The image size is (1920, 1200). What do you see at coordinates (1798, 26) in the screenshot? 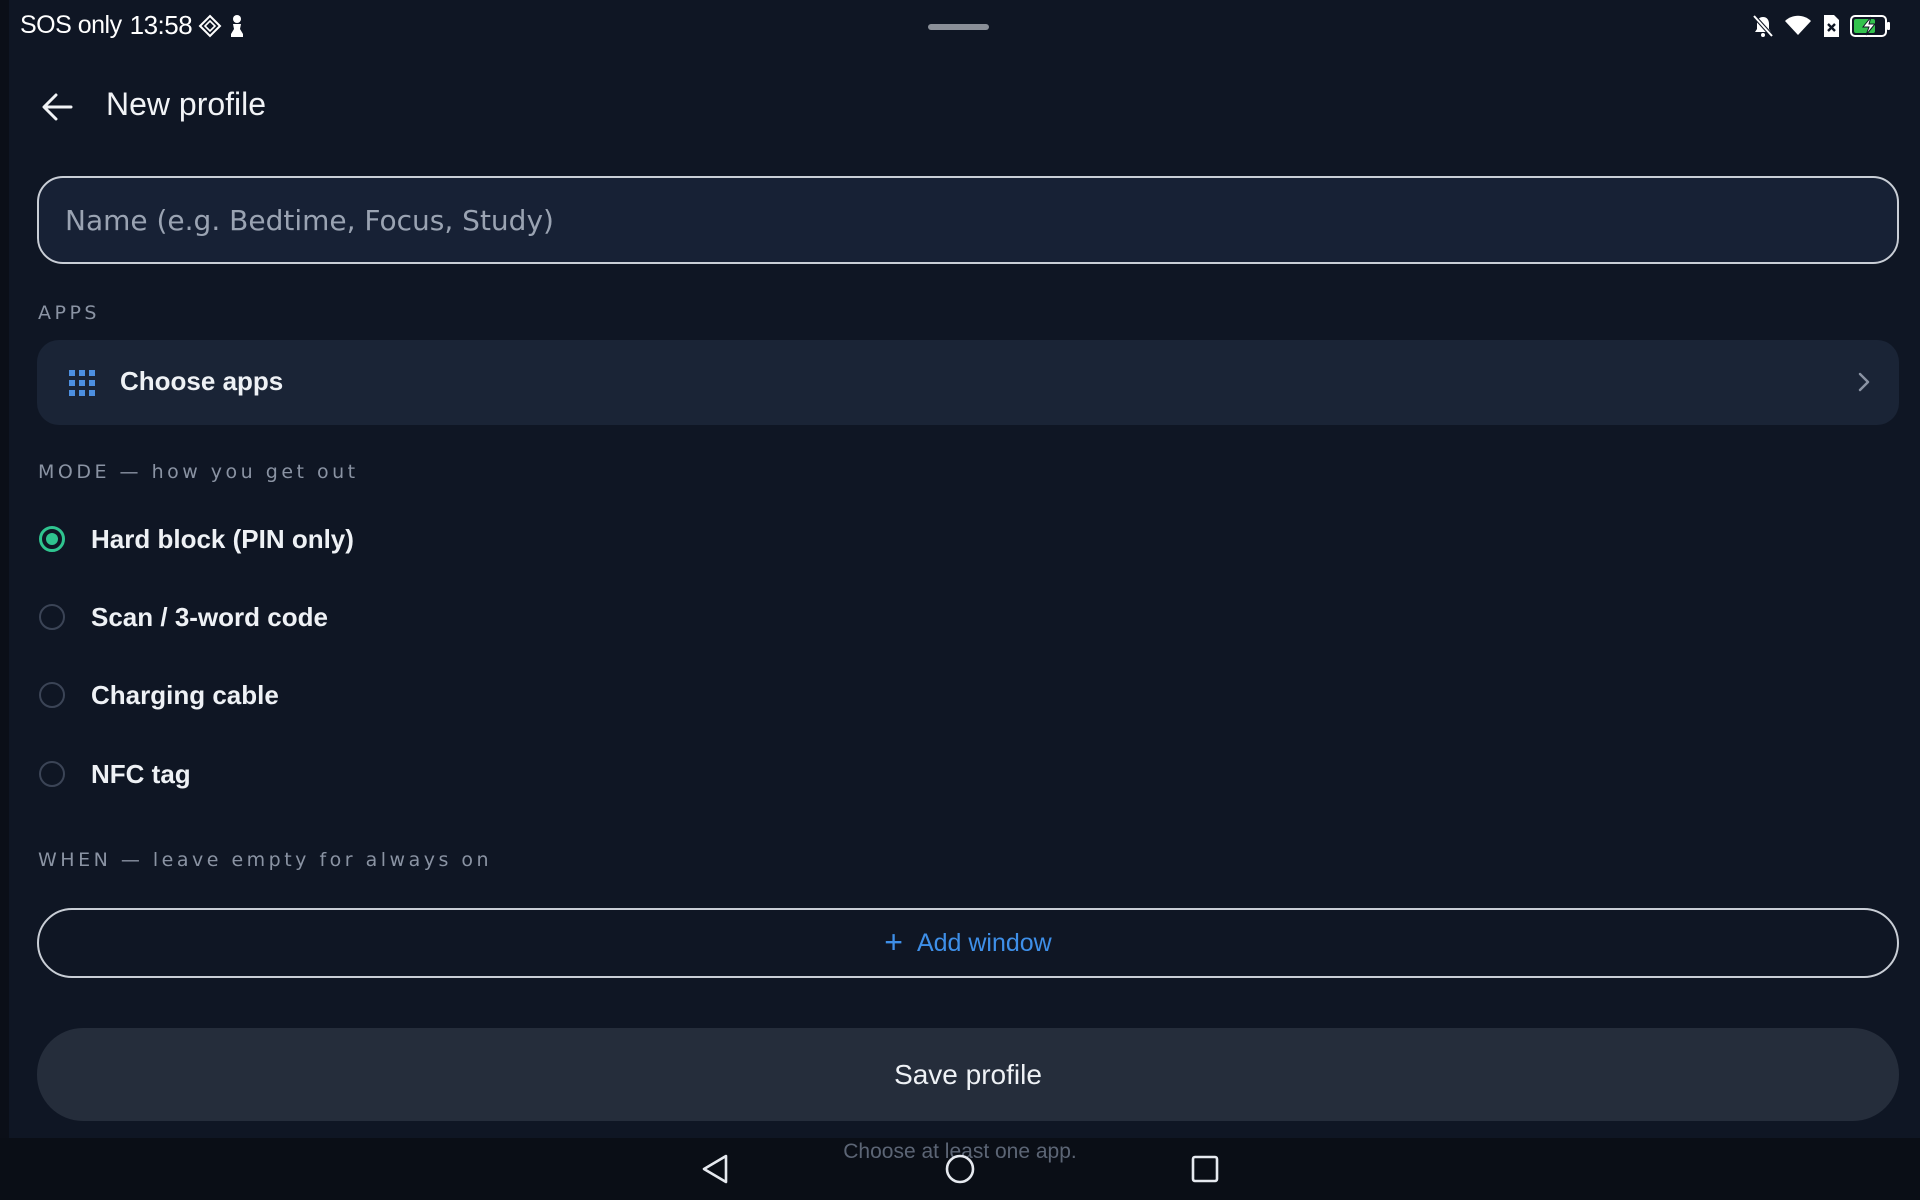
I see `wifi-icon` at bounding box center [1798, 26].